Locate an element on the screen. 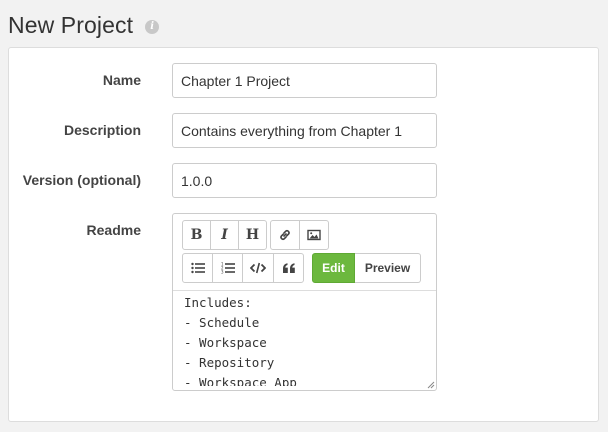 The image size is (608, 432). description-input is located at coordinates (304, 130).